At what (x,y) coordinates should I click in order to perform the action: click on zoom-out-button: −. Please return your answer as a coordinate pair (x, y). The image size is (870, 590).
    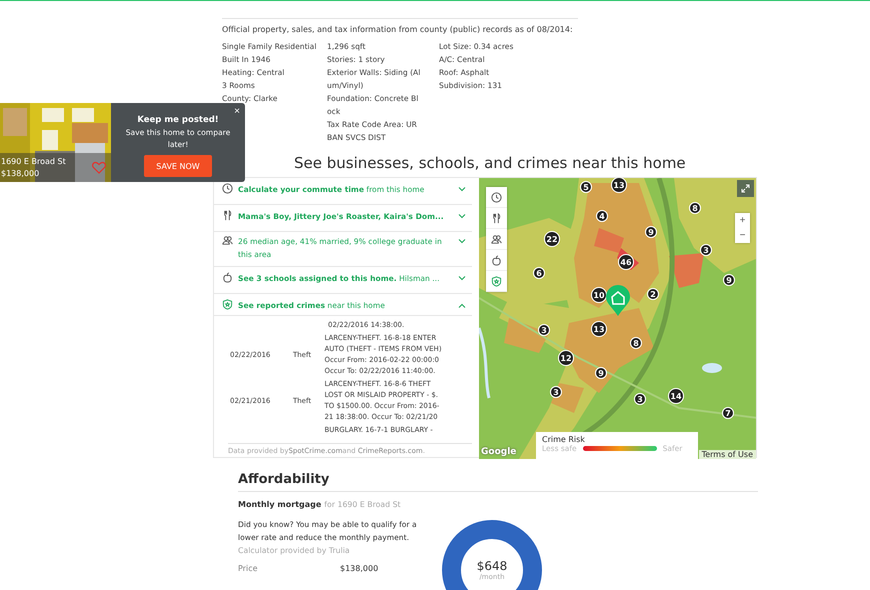
    Looking at the image, I should click on (742, 235).